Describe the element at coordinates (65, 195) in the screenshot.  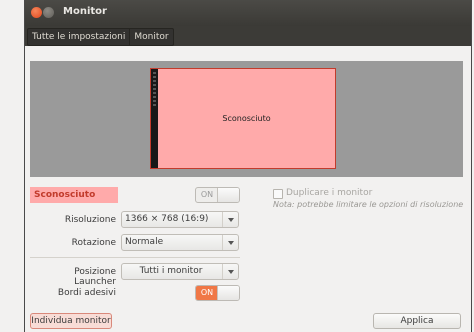
I see `monitor-name: Sconosciuto` at that location.